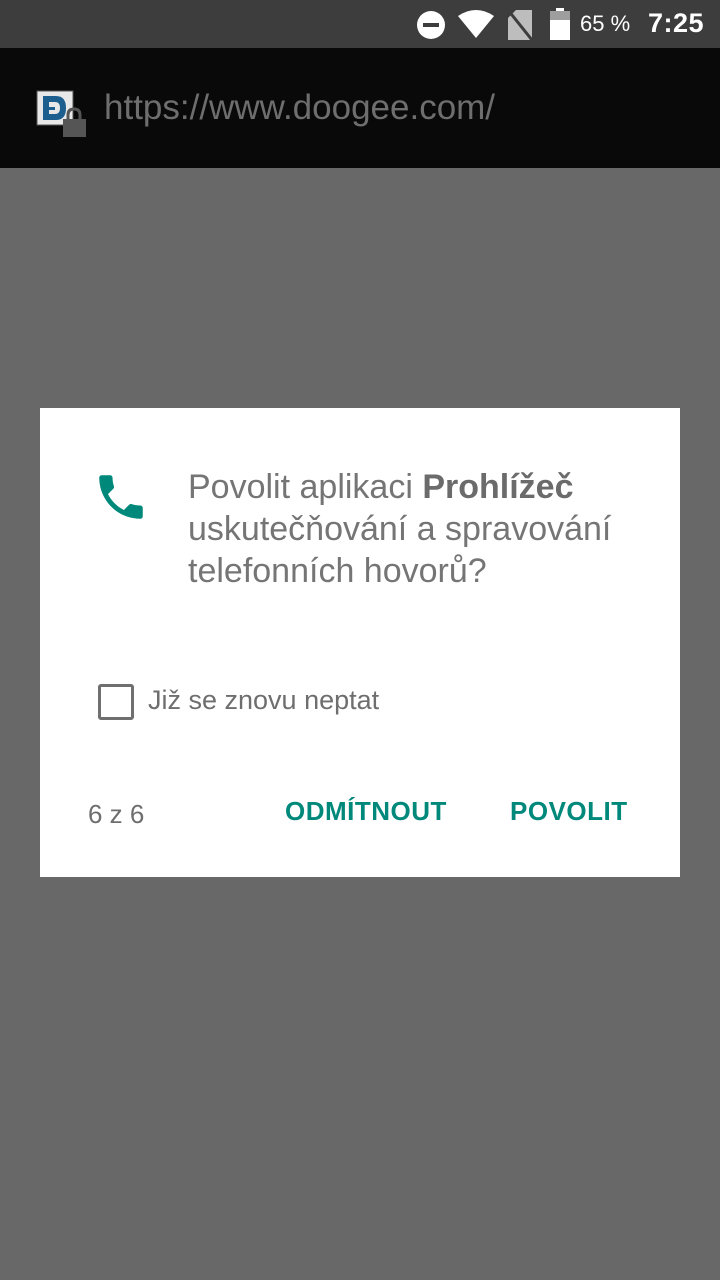  I want to click on battery-percentage: 65 %, so click(605, 23).